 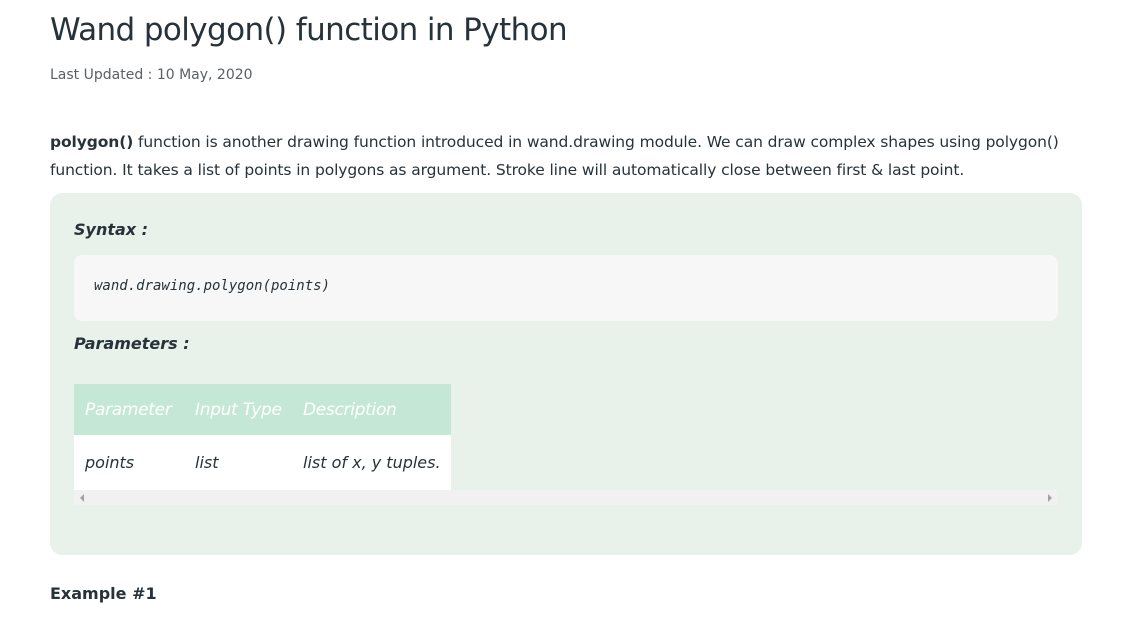 What do you see at coordinates (238, 409) in the screenshot?
I see `header-input-type: Input Type` at bounding box center [238, 409].